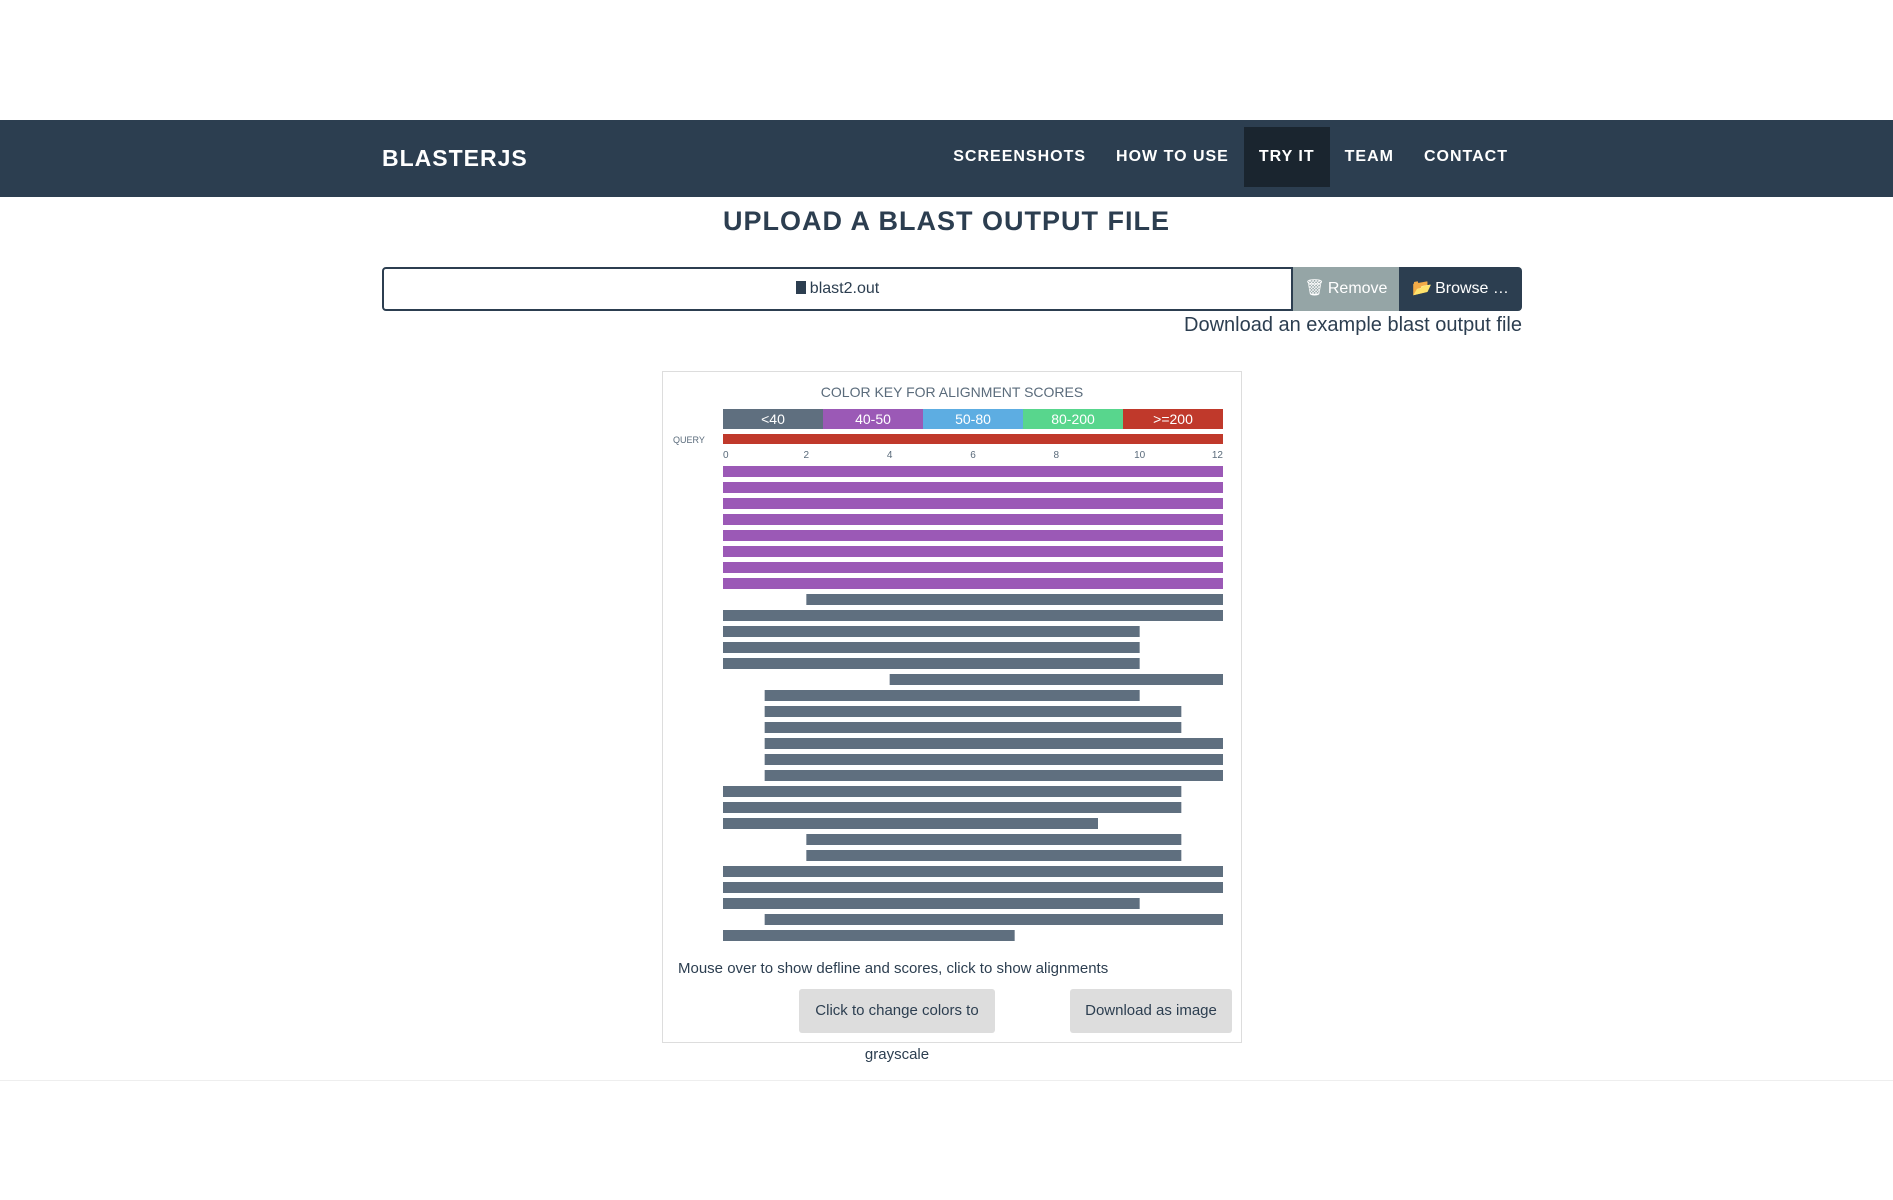  What do you see at coordinates (1314, 288) in the screenshot?
I see `trash-icon: 🗑` at bounding box center [1314, 288].